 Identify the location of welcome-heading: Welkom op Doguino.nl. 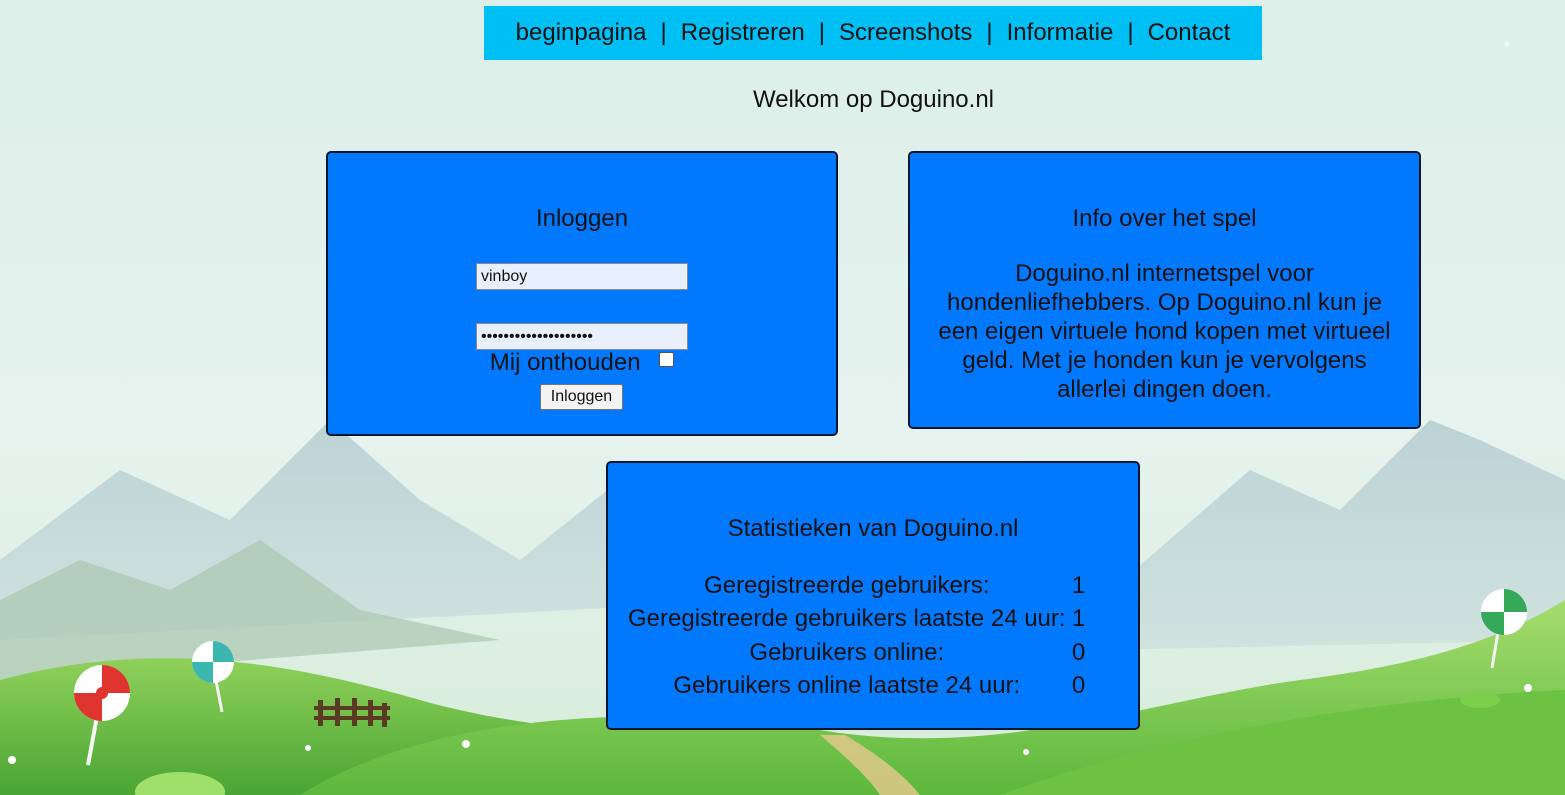
(873, 99).